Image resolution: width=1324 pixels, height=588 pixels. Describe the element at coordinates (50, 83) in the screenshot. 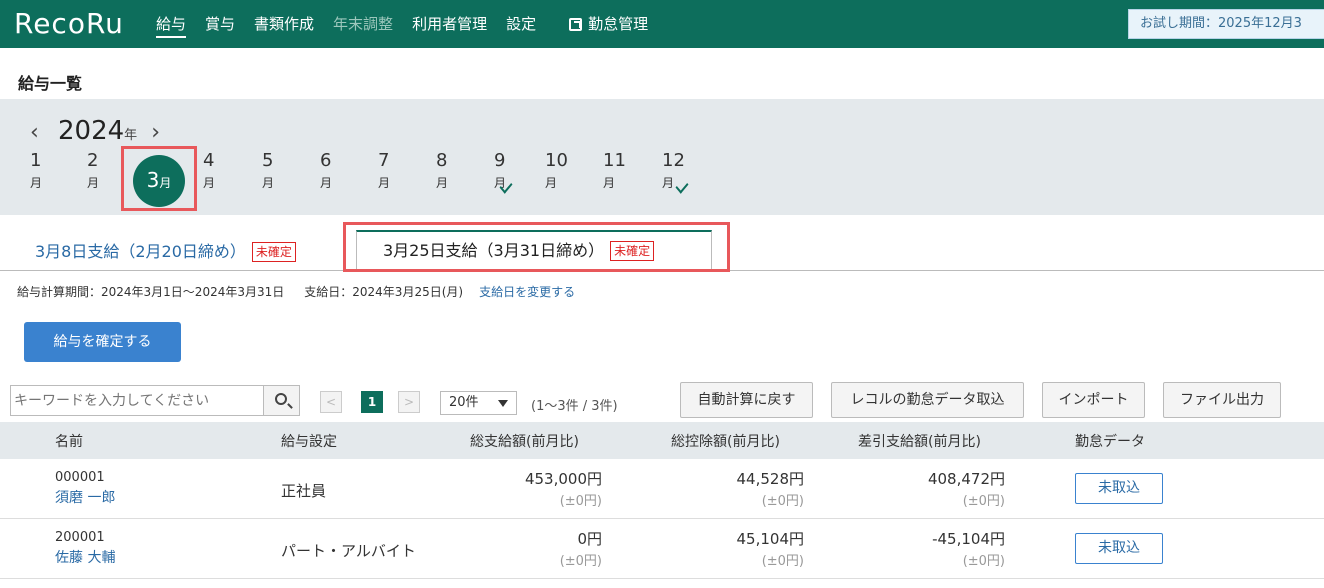

I see `page-title: 給与一覧` at that location.